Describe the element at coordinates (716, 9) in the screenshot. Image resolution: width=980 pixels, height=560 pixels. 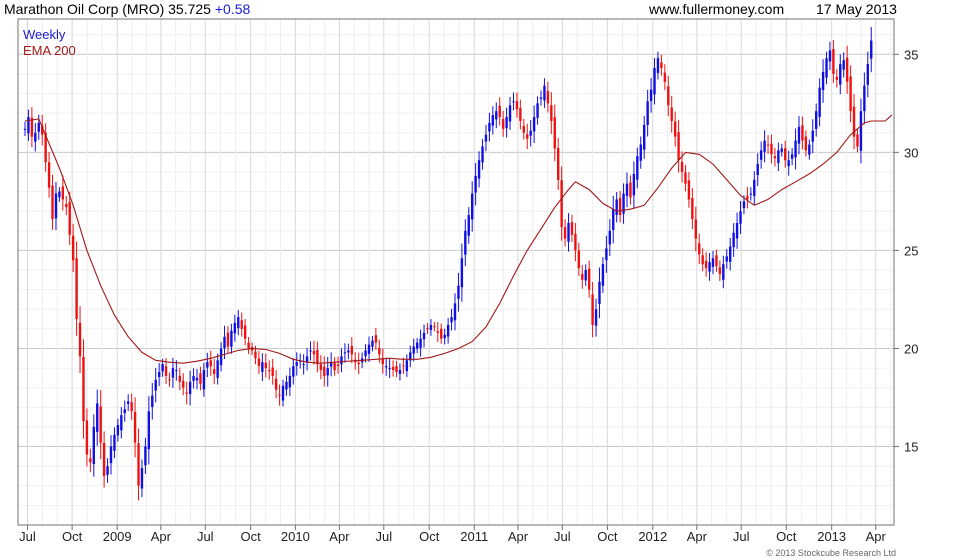
I see `site-link: www.fullermoney.com` at that location.